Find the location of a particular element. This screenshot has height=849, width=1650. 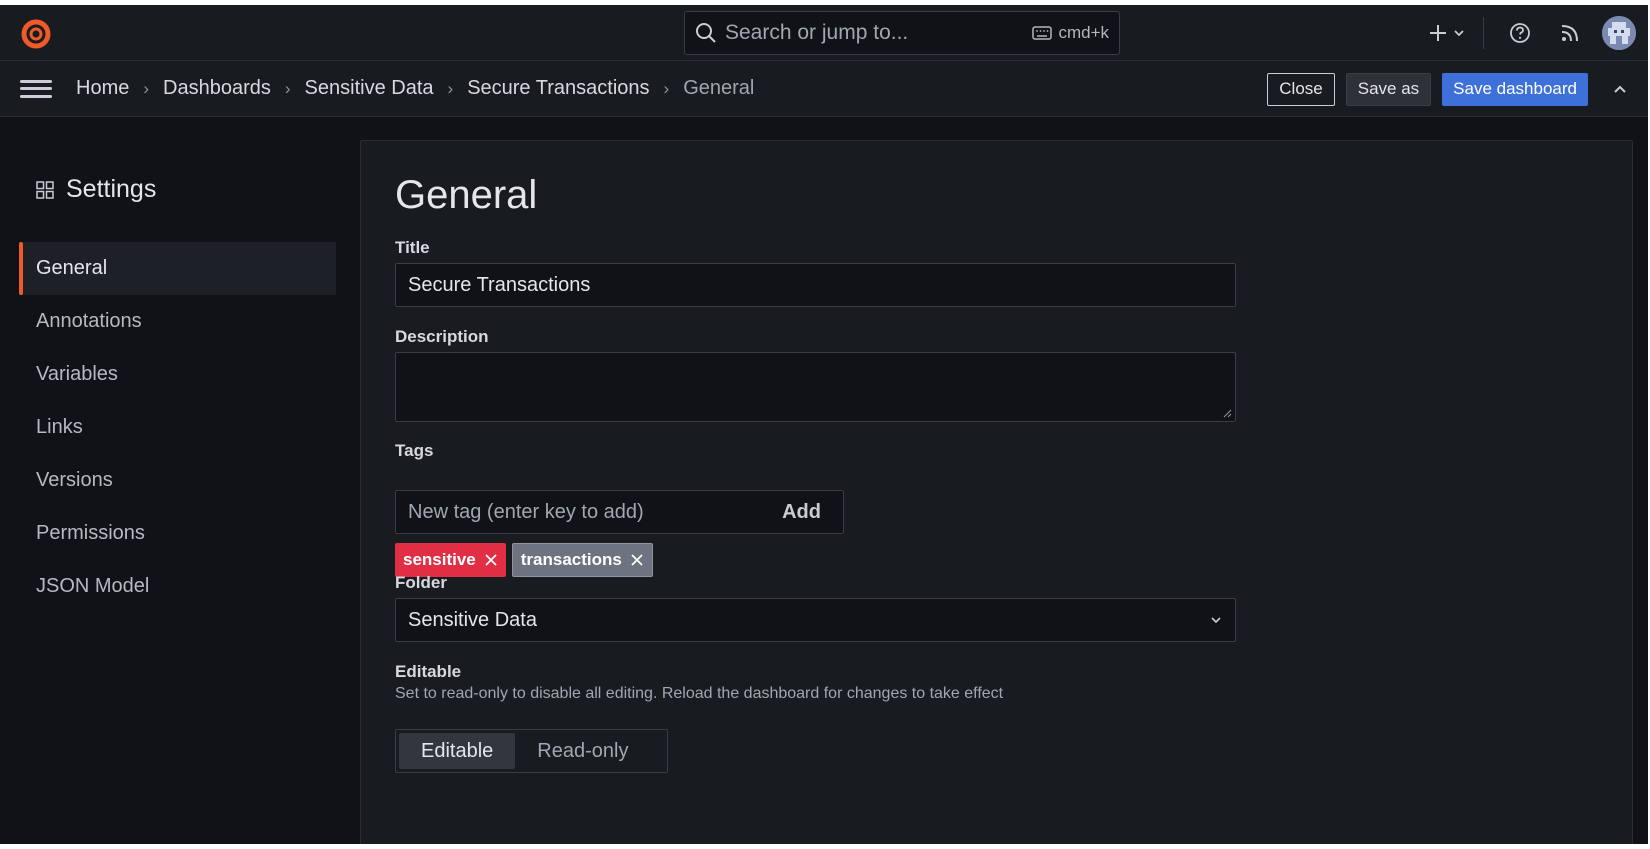

breadcrumb-dashboard: Secure Transactions is located at coordinates (558, 88).